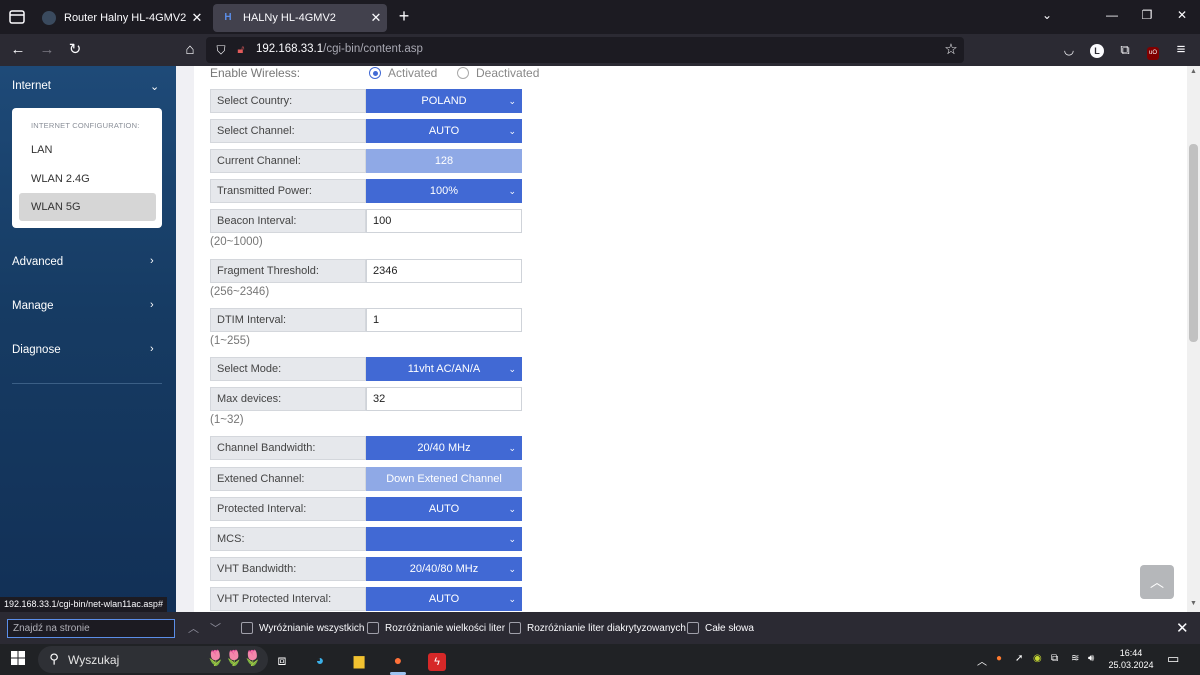  Describe the element at coordinates (190, 50) in the screenshot. I see `home-icon: ⌂` at that location.